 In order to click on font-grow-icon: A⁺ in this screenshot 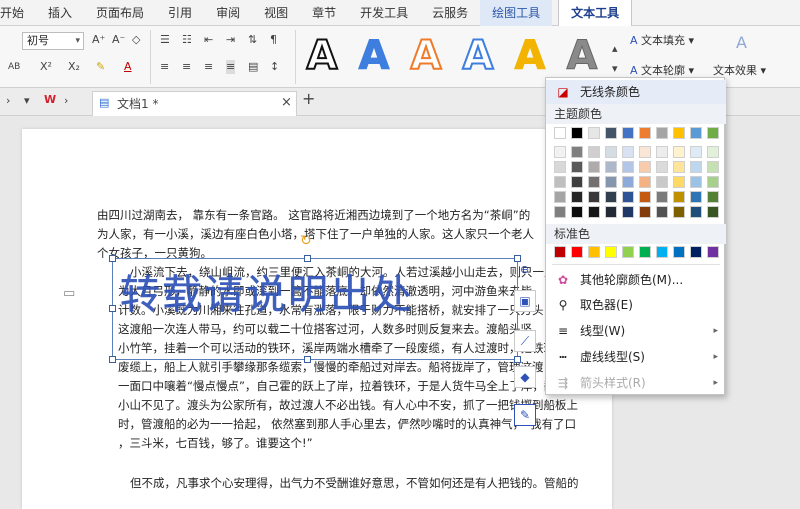, I will do `click(98, 40)`.